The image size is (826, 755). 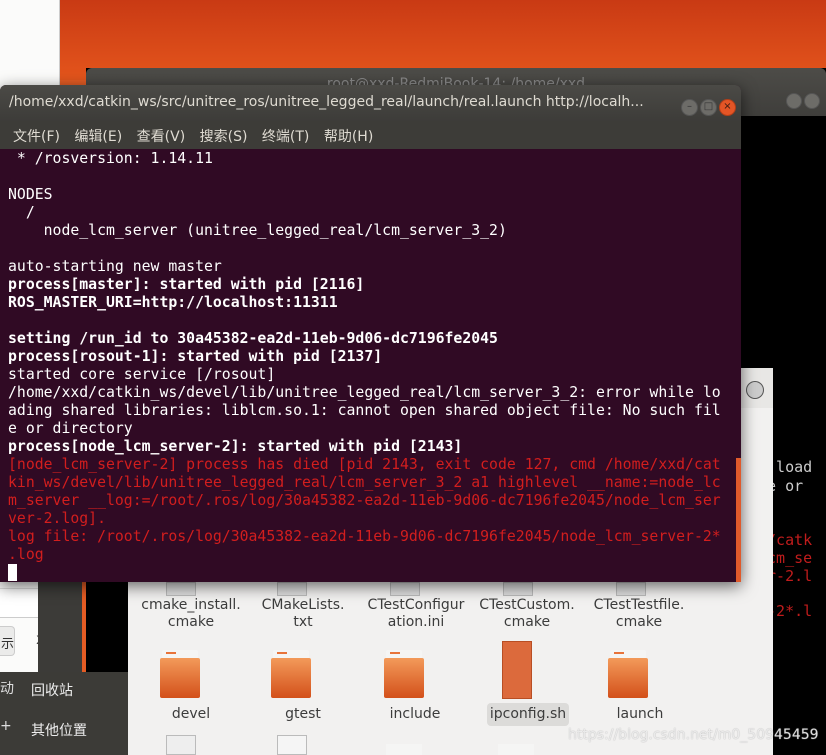 I want to click on terminal-window-buttons: – □ ×, so click(x=709, y=105).